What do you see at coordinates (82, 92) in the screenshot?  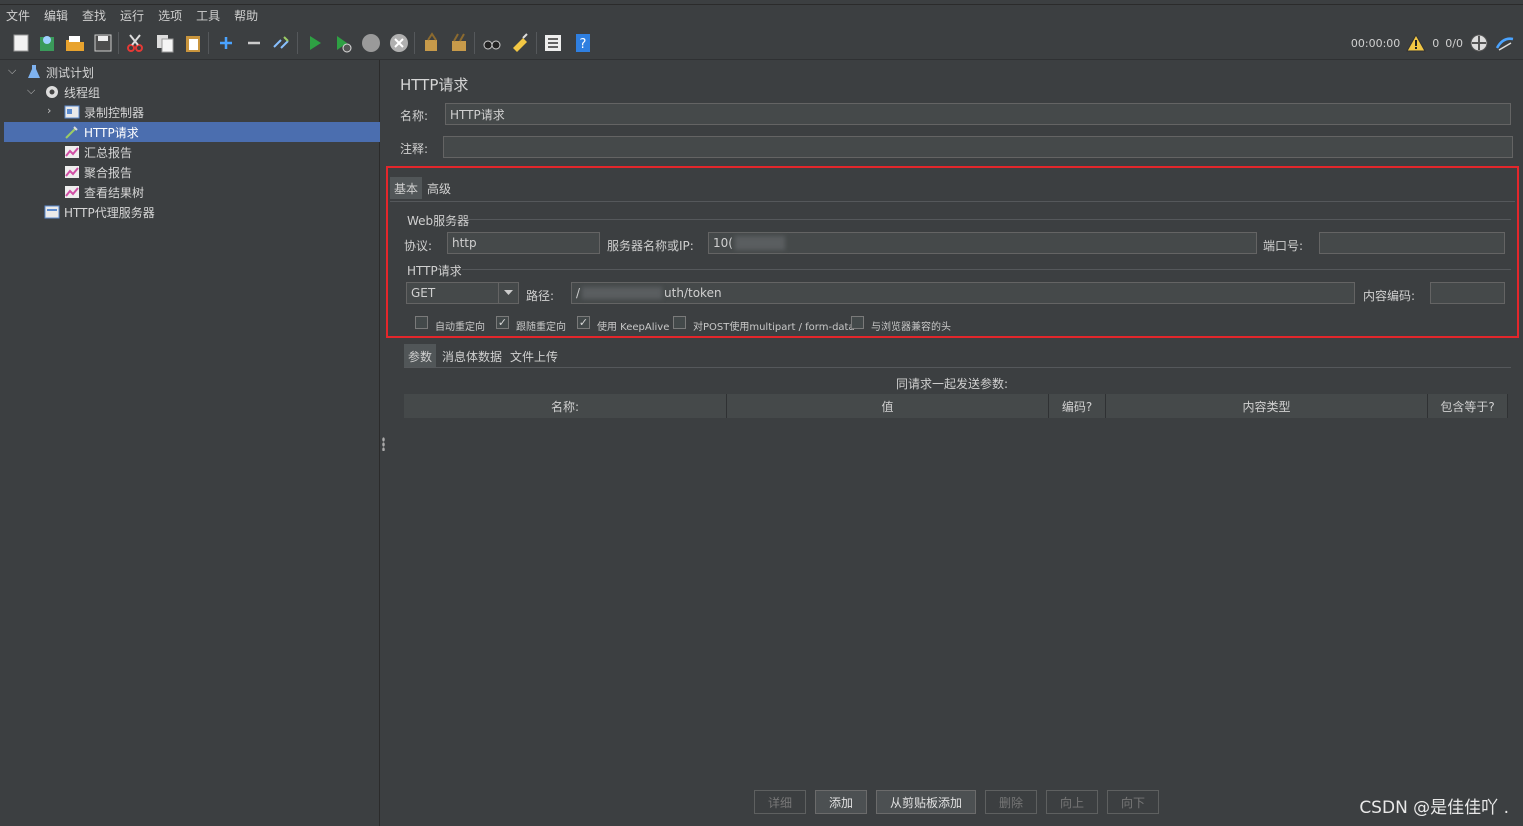 I see `tree-item-label: 线程组` at bounding box center [82, 92].